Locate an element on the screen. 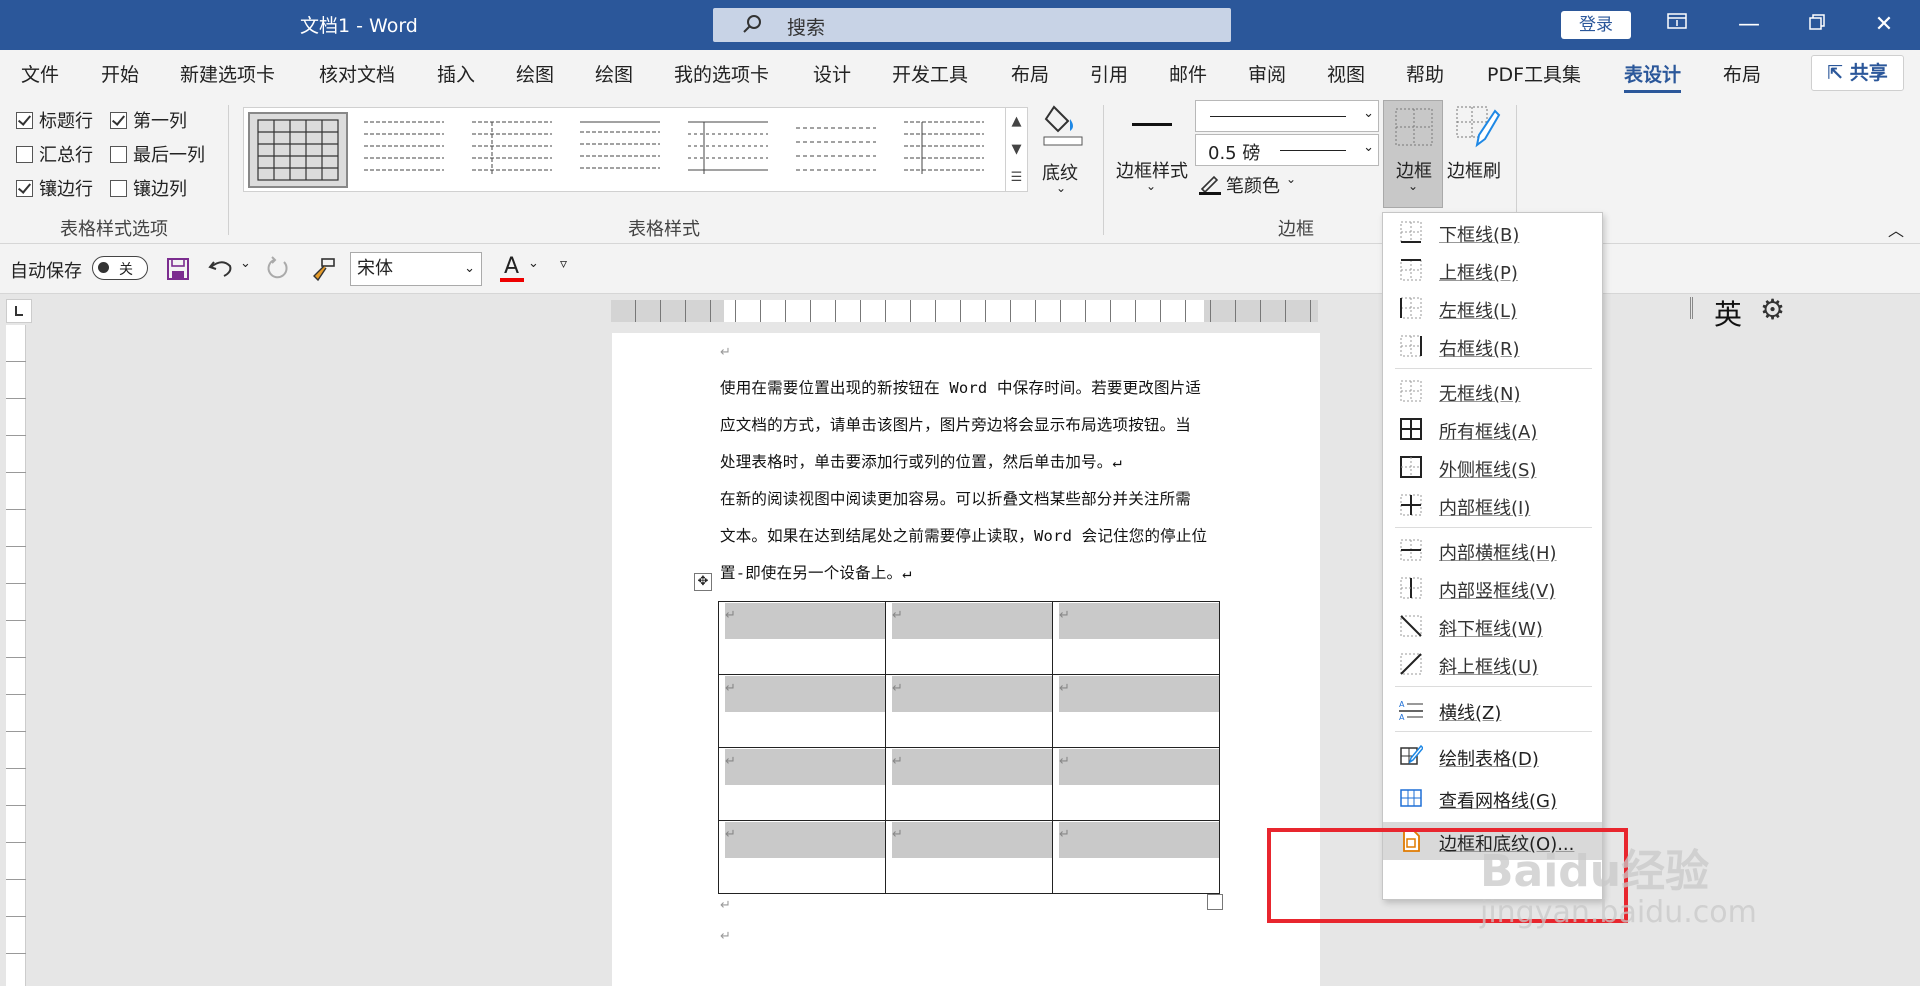  menu-item-inside-horizontal-border: 内部横框线(H) is located at coordinates (1492, 550).